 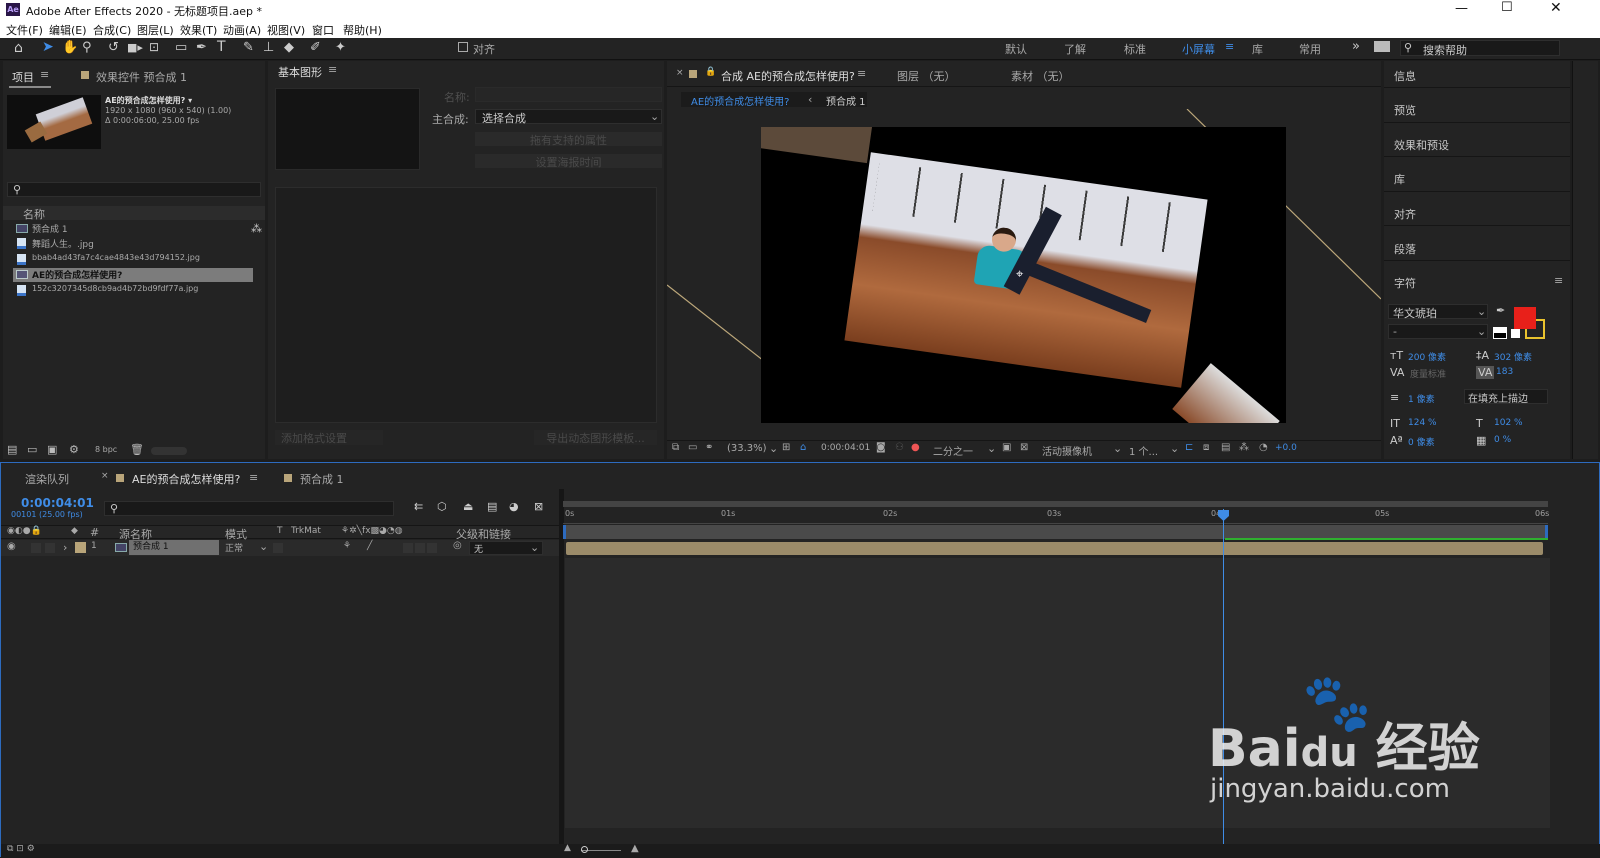 I want to click on lock-box, so click(x=50, y=548).